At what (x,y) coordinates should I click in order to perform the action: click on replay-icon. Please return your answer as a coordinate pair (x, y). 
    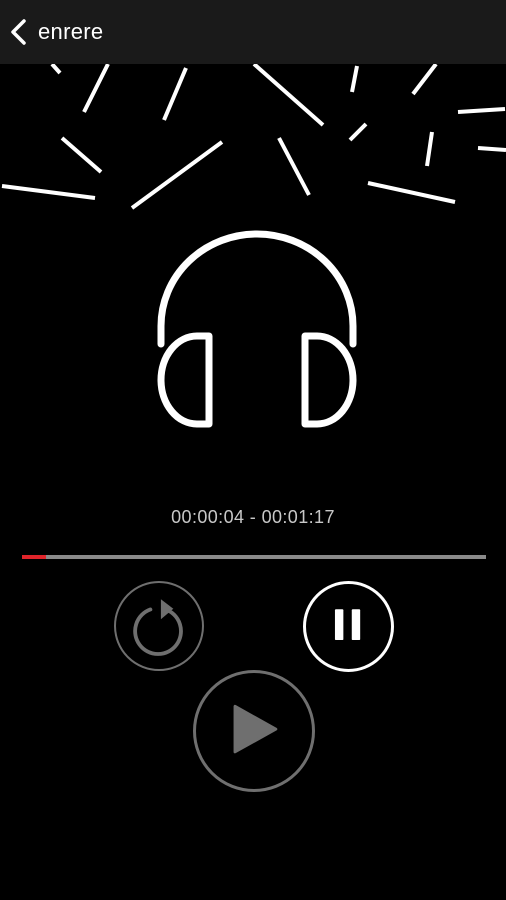
    Looking at the image, I should click on (158, 627).